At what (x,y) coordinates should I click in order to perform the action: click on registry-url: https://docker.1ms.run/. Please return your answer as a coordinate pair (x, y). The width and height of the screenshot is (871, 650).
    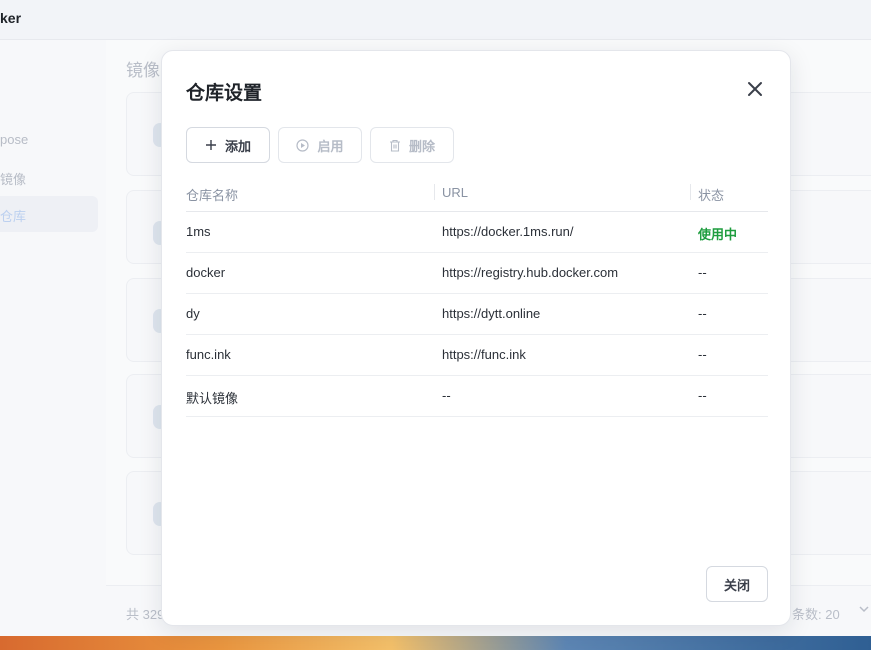
    Looking at the image, I should click on (508, 231).